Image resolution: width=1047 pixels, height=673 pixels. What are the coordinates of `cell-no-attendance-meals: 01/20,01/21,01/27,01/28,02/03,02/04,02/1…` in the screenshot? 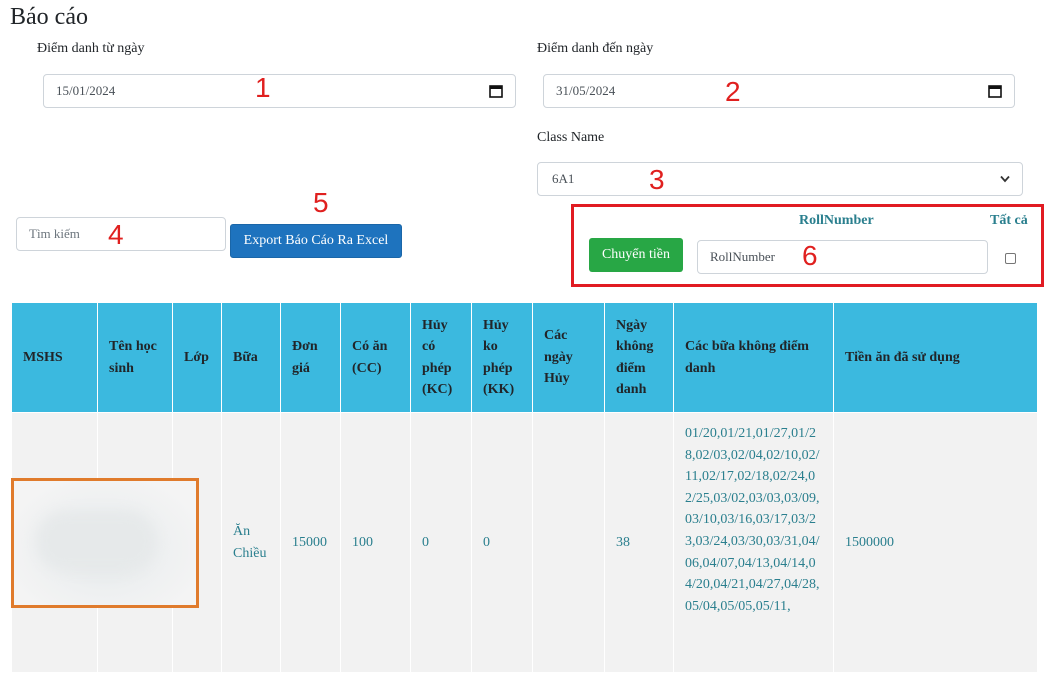 It's located at (753, 542).